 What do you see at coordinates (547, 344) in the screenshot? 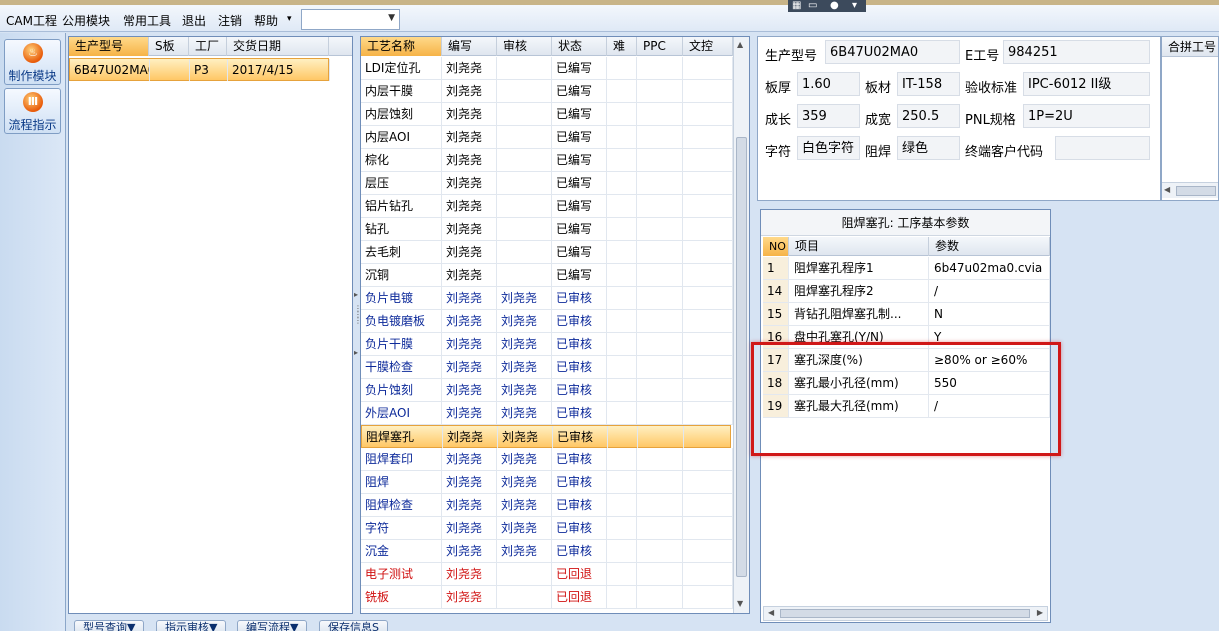
I see `process-row: 负片干膜 刘尧尧 刘尧尧 已审核` at bounding box center [547, 344].